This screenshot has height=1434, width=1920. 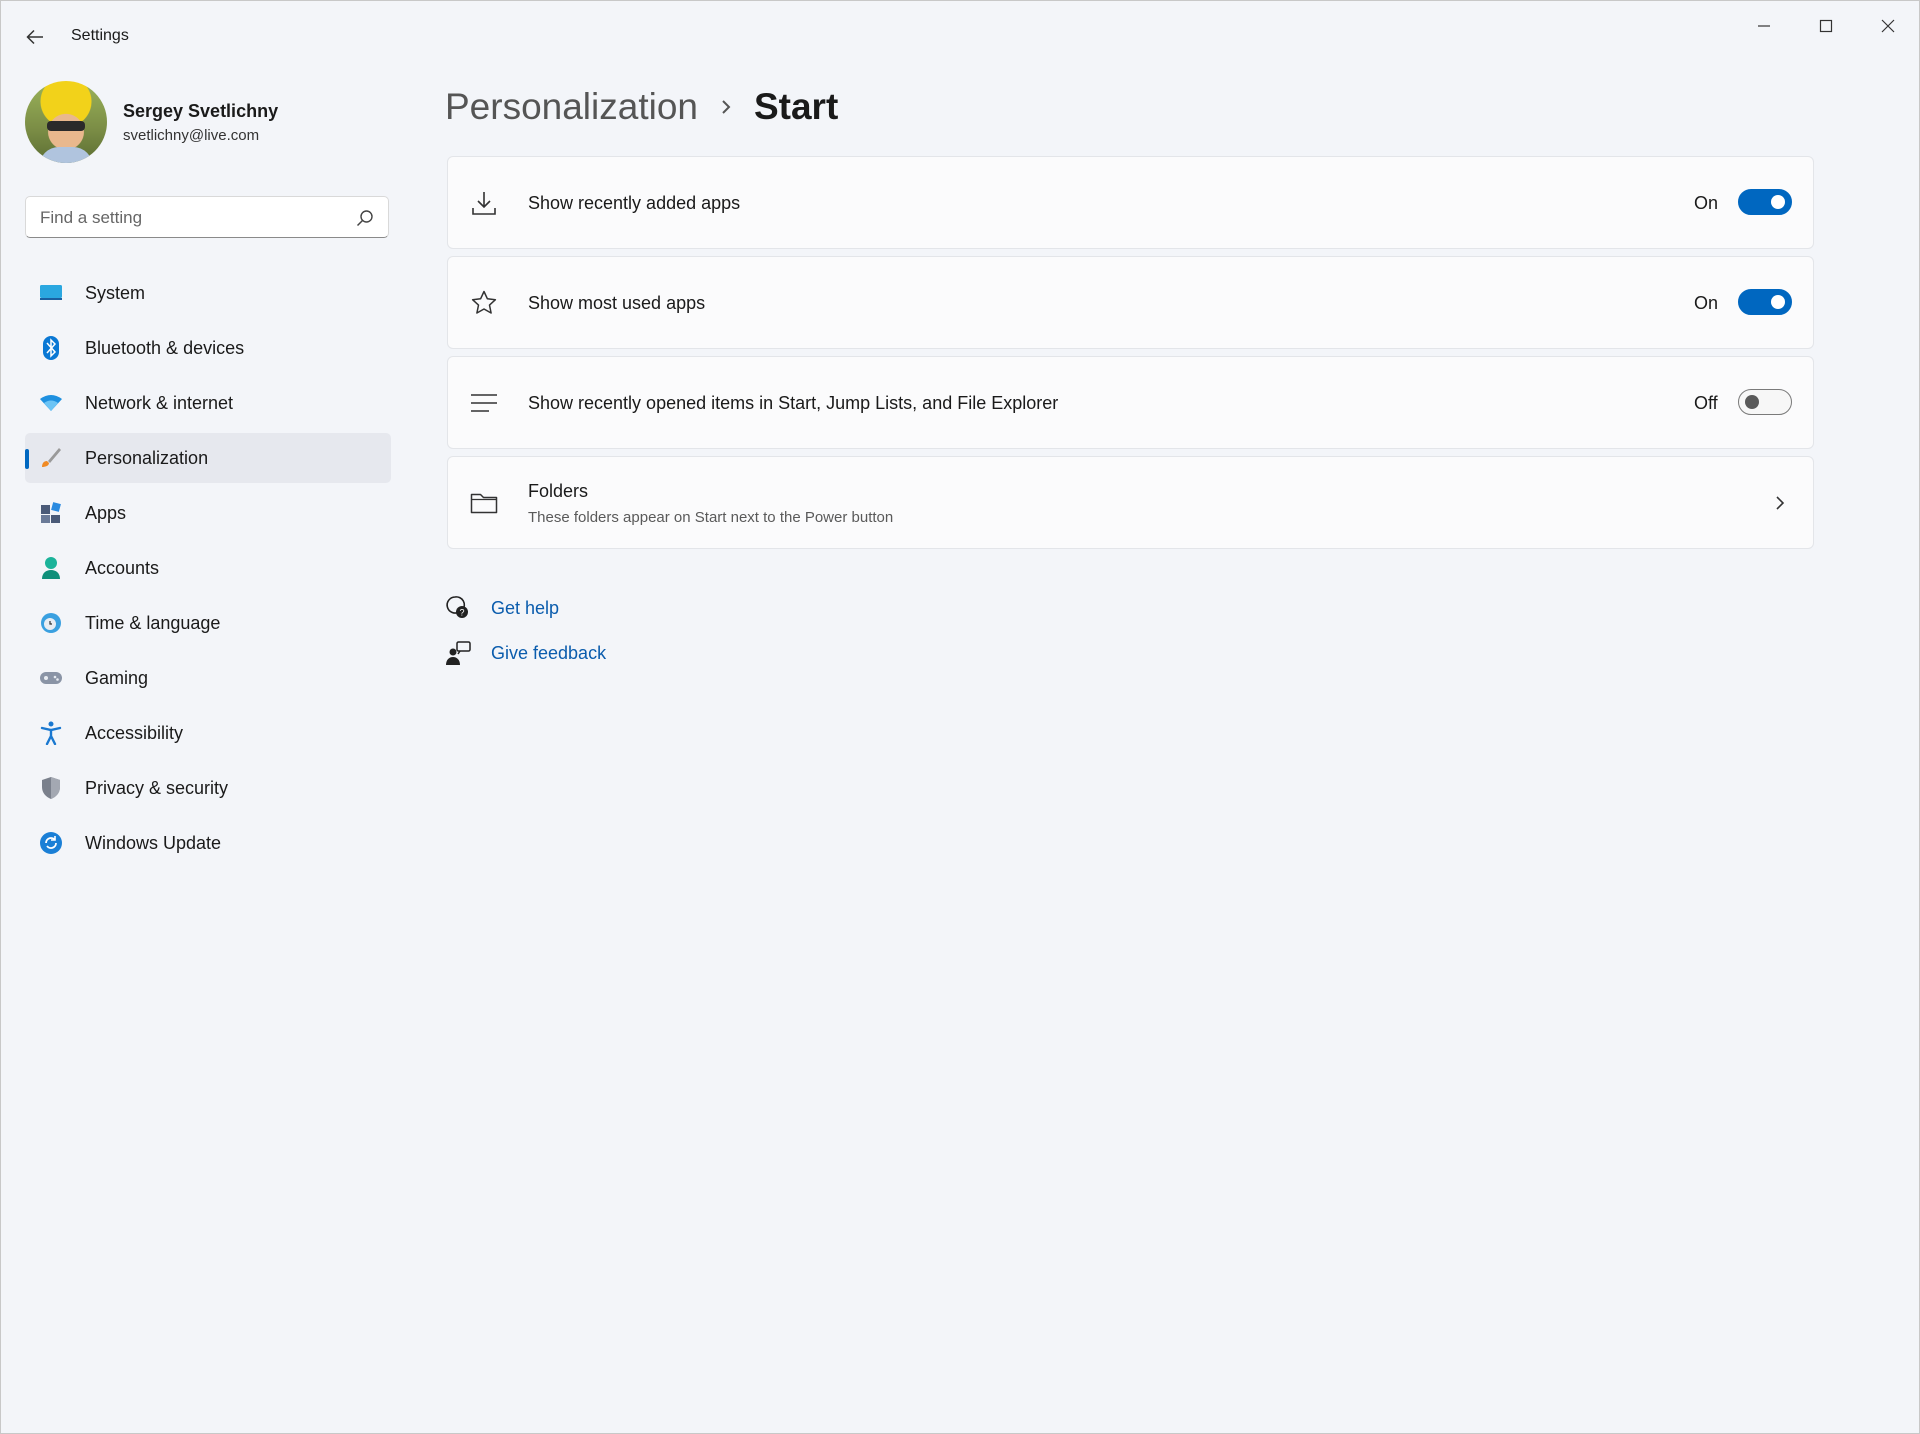 I want to click on shield-icon, so click(x=51, y=788).